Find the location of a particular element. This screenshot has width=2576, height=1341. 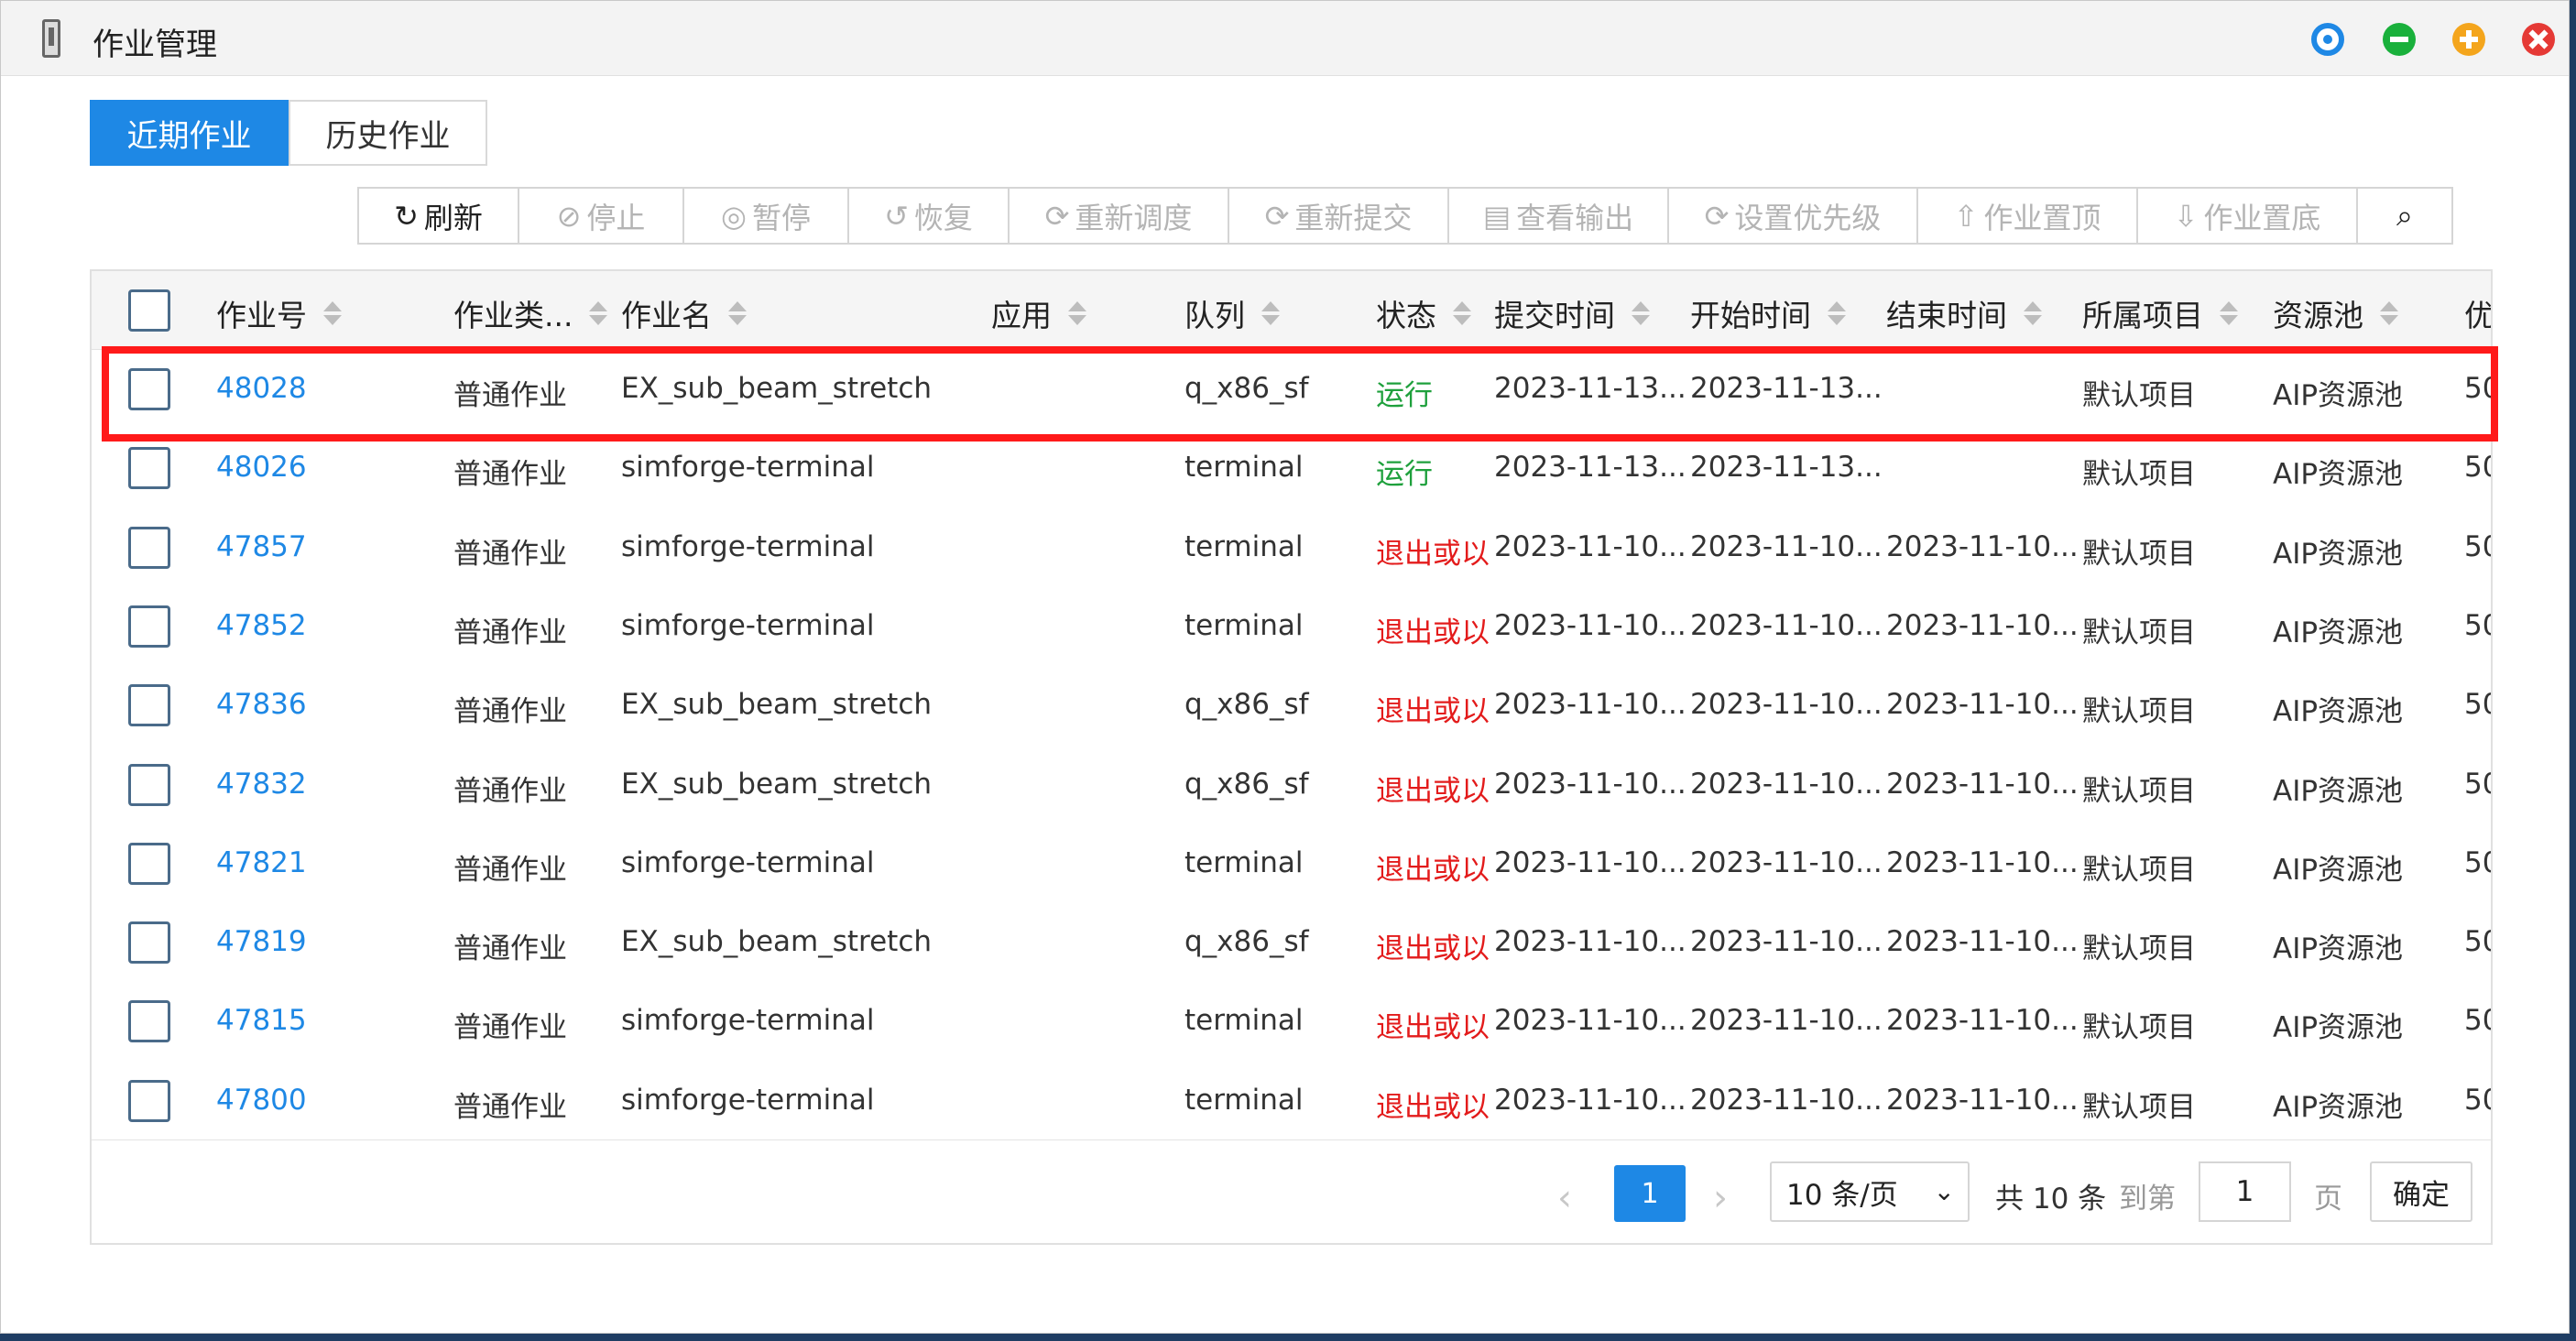

cell-id: 47857 is located at coordinates (330, 546).